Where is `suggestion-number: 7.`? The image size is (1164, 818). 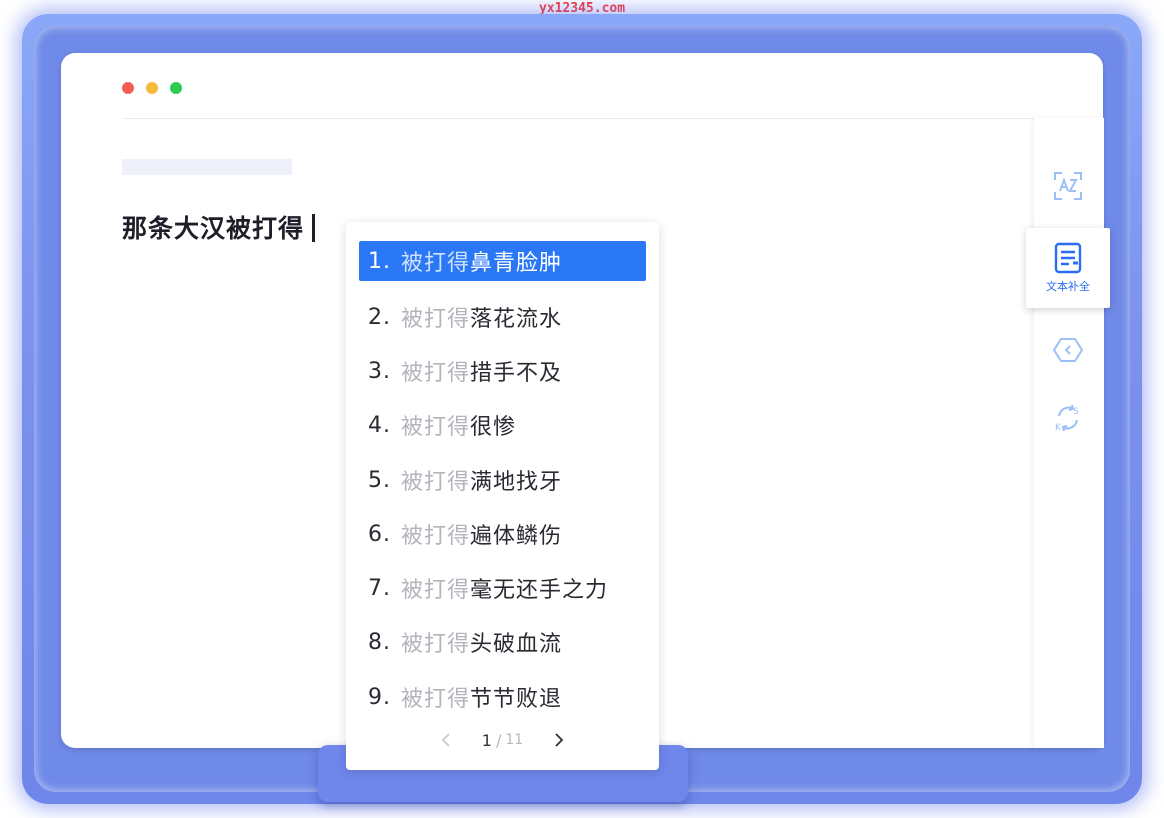
suggestion-number: 7. is located at coordinates (379, 588).